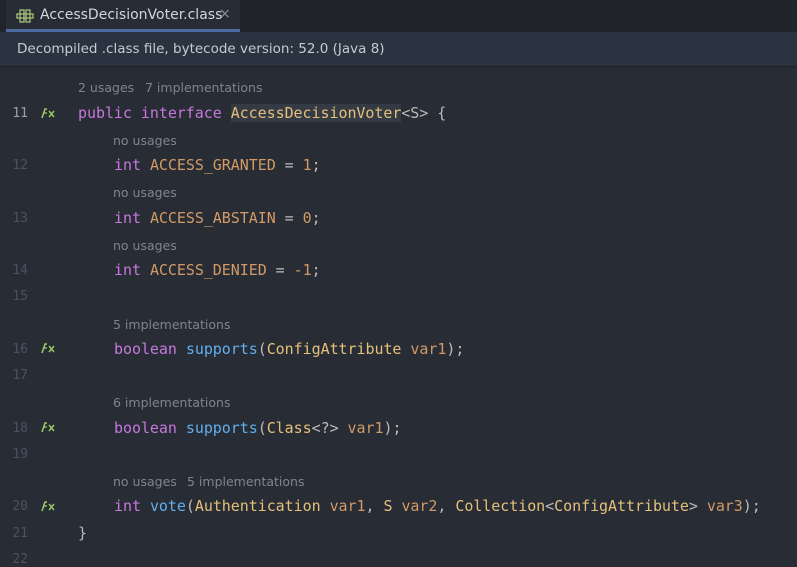 The width and height of the screenshot is (797, 567). I want to click on code-text: >, so click(693, 506).